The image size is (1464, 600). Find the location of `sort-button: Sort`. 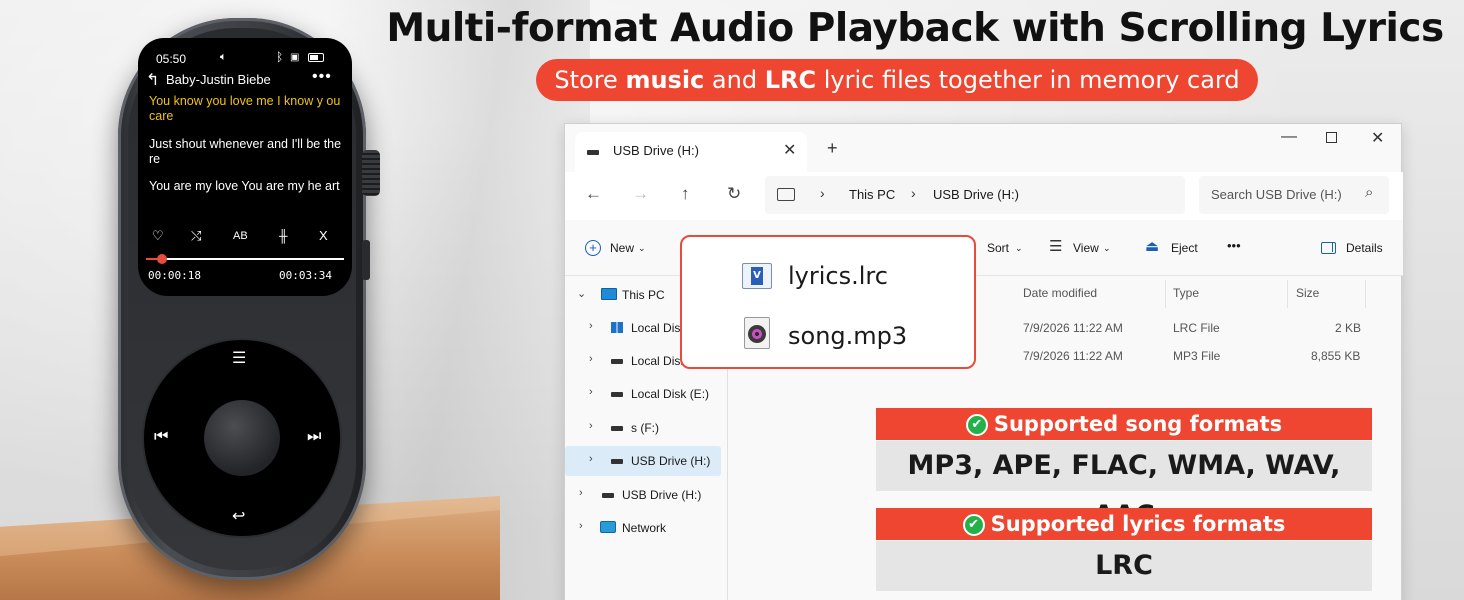

sort-button: Sort is located at coordinates (998, 248).